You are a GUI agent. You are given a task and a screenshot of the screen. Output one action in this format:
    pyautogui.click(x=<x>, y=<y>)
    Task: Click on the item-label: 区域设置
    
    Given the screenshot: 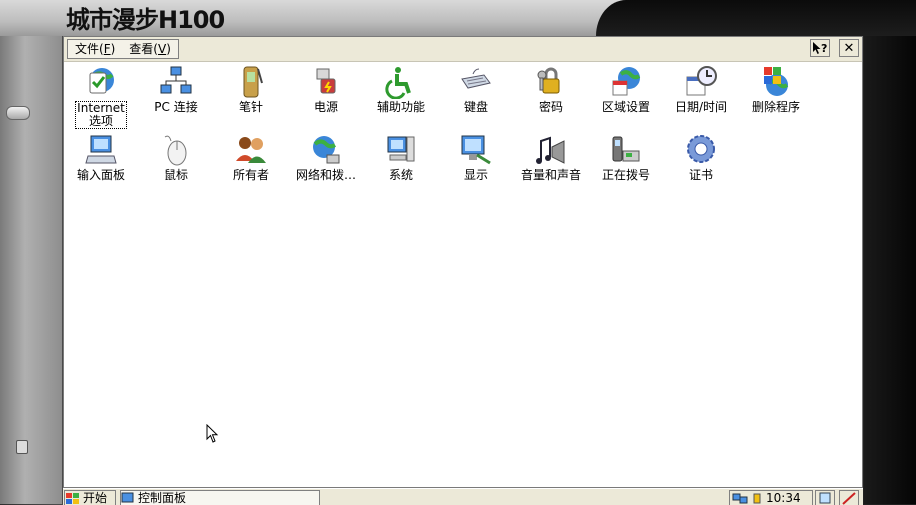 What is the action you would take?
    pyautogui.click(x=625, y=107)
    